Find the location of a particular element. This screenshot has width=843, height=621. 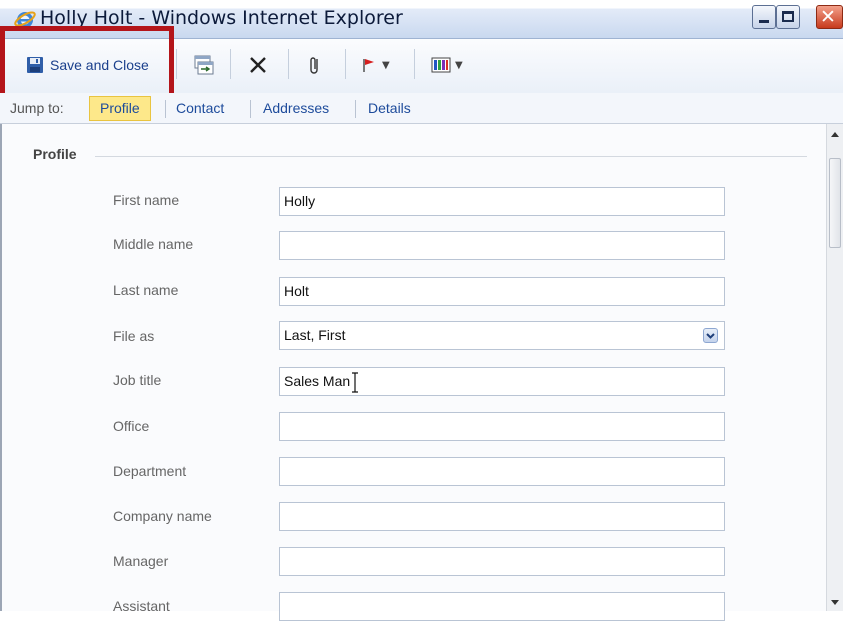

jump-link-contact: Contact is located at coordinates (200, 108).